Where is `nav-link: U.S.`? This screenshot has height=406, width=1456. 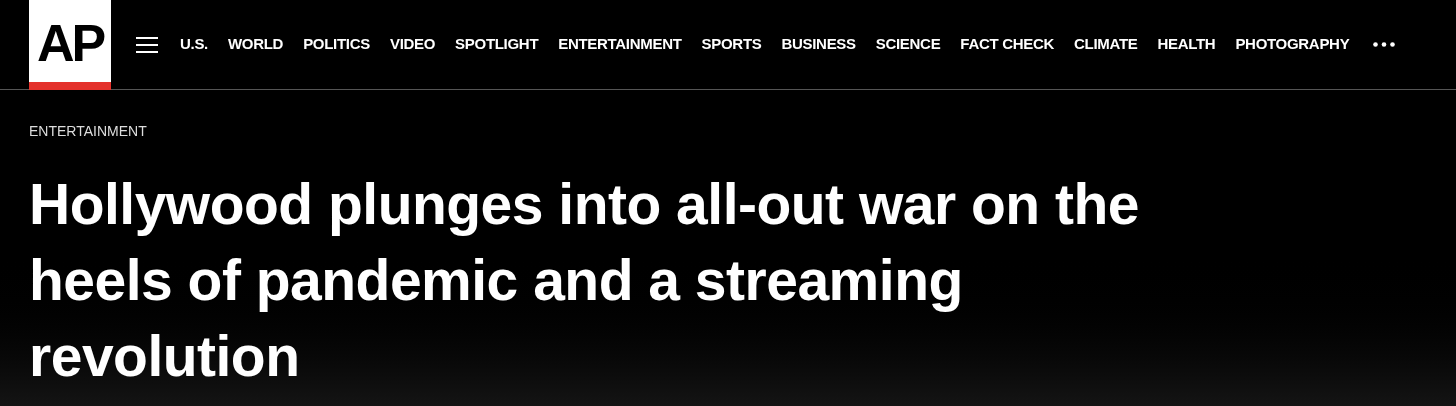
nav-link: U.S. is located at coordinates (194, 44).